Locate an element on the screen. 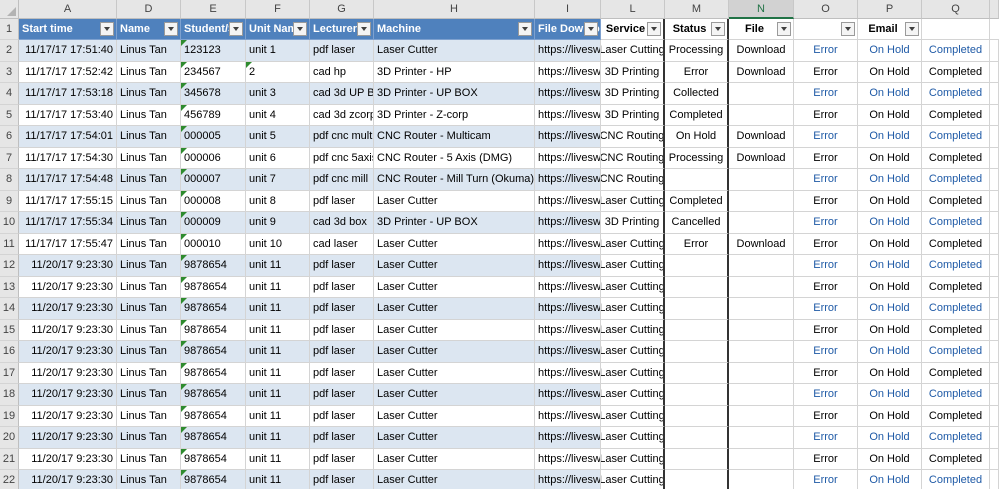 Image resolution: width=999 pixels, height=489 pixels. table-cell: unit 5 is located at coordinates (278, 137).